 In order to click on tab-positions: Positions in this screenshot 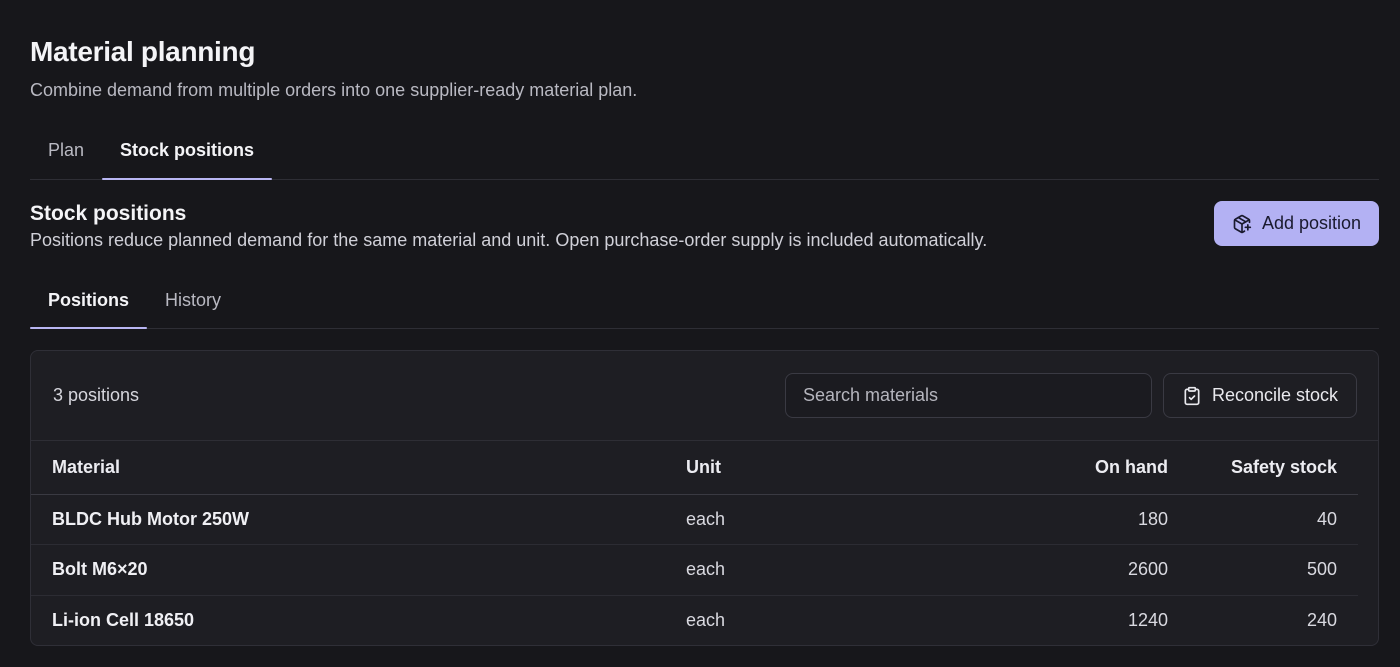, I will do `click(89, 303)`.